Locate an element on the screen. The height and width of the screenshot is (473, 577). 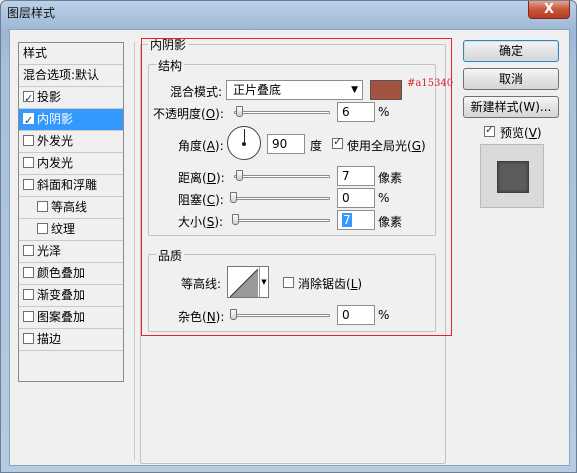
color-overlay-checkbox is located at coordinates (28, 272).